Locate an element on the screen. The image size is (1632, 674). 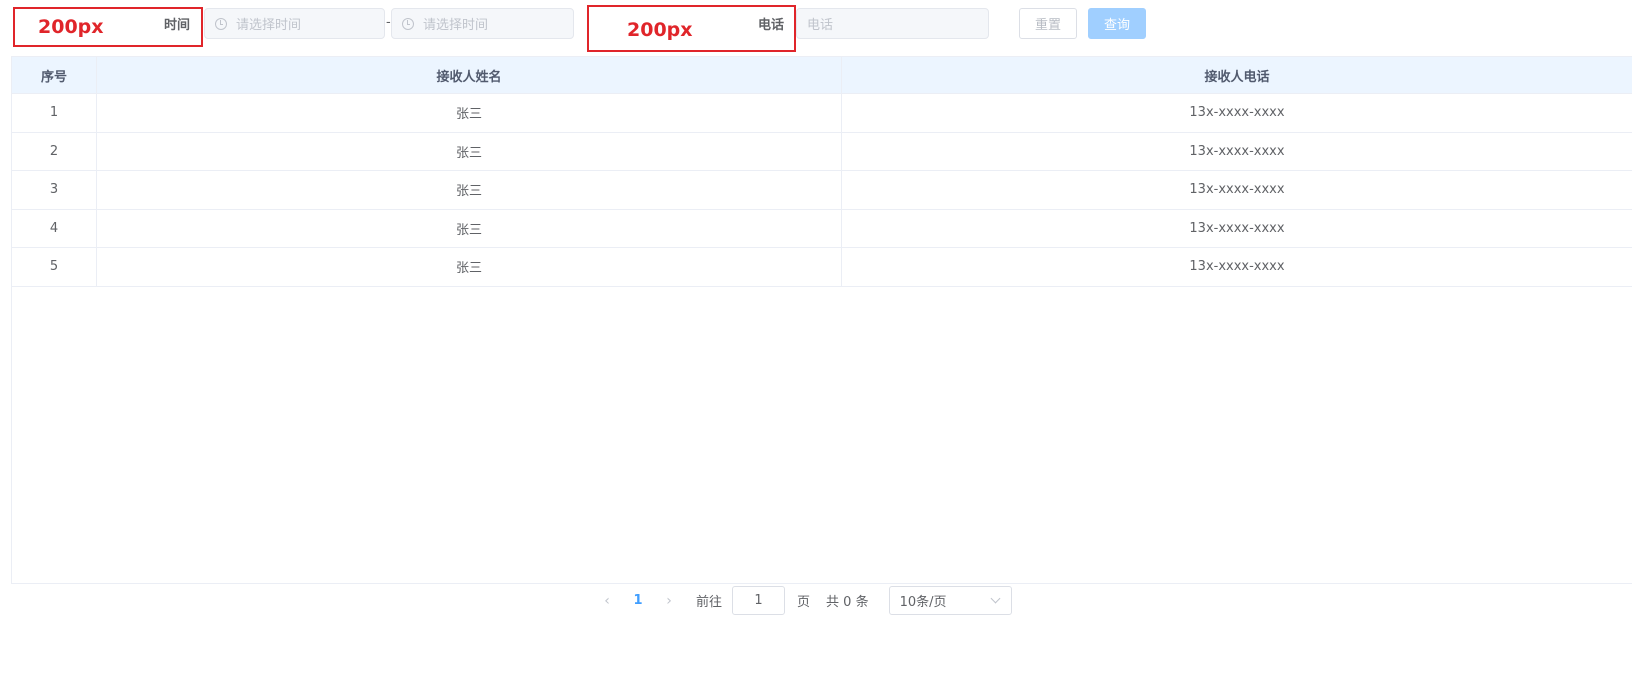
header-index: 序号 is located at coordinates (54, 75).